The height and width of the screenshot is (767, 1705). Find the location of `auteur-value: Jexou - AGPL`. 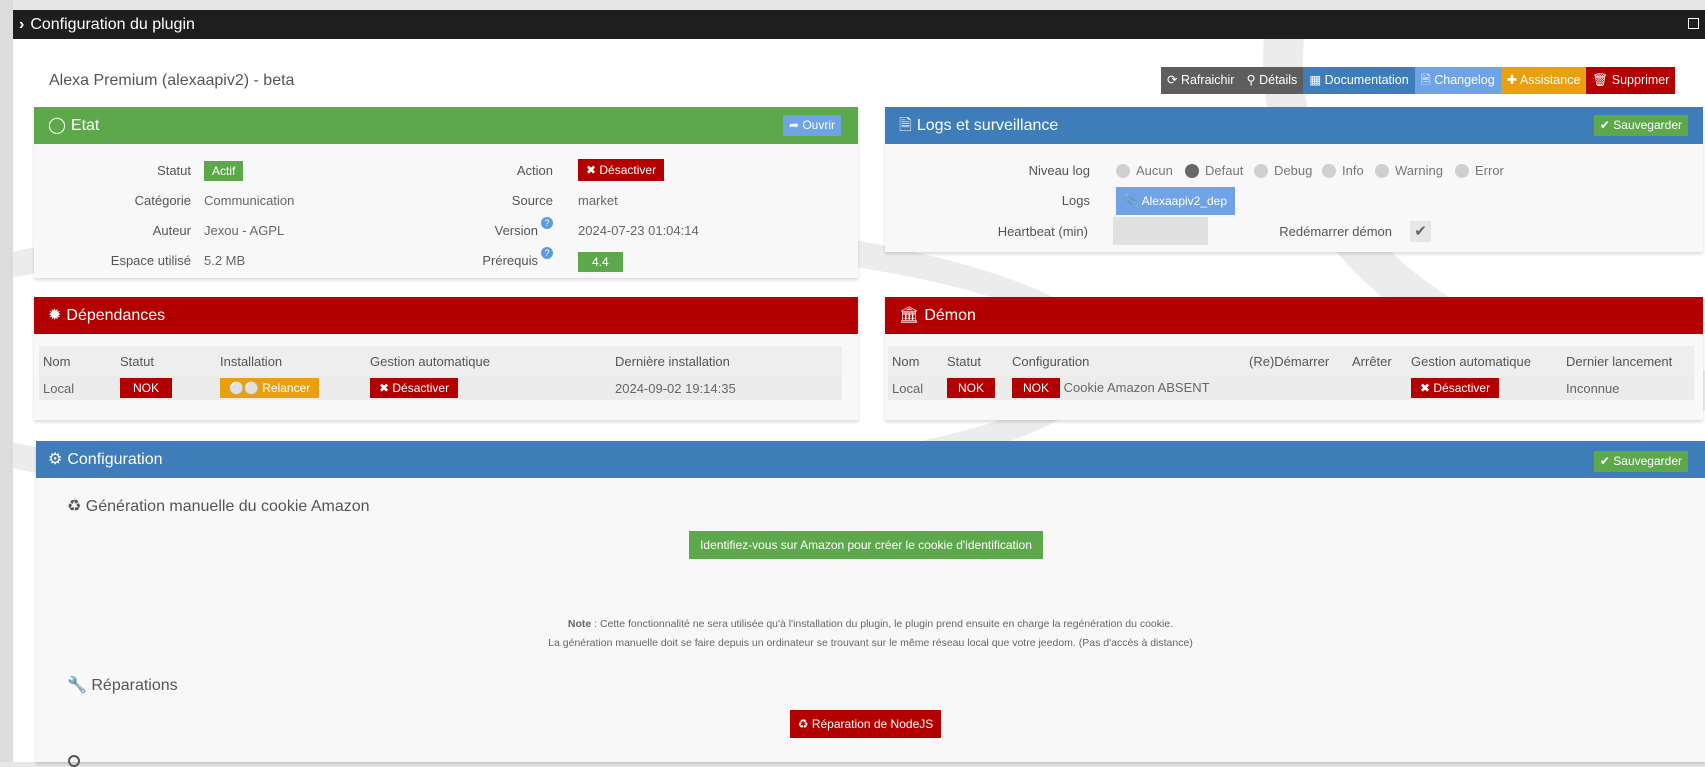

auteur-value: Jexou - AGPL is located at coordinates (244, 230).